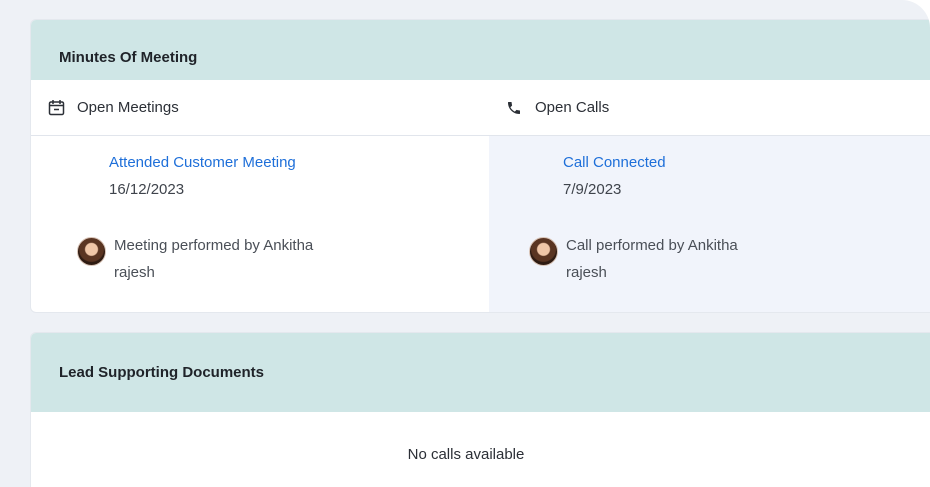 This screenshot has width=930, height=487. Describe the element at coordinates (128, 107) in the screenshot. I see `open-meetings-label: Open Meetings` at that location.